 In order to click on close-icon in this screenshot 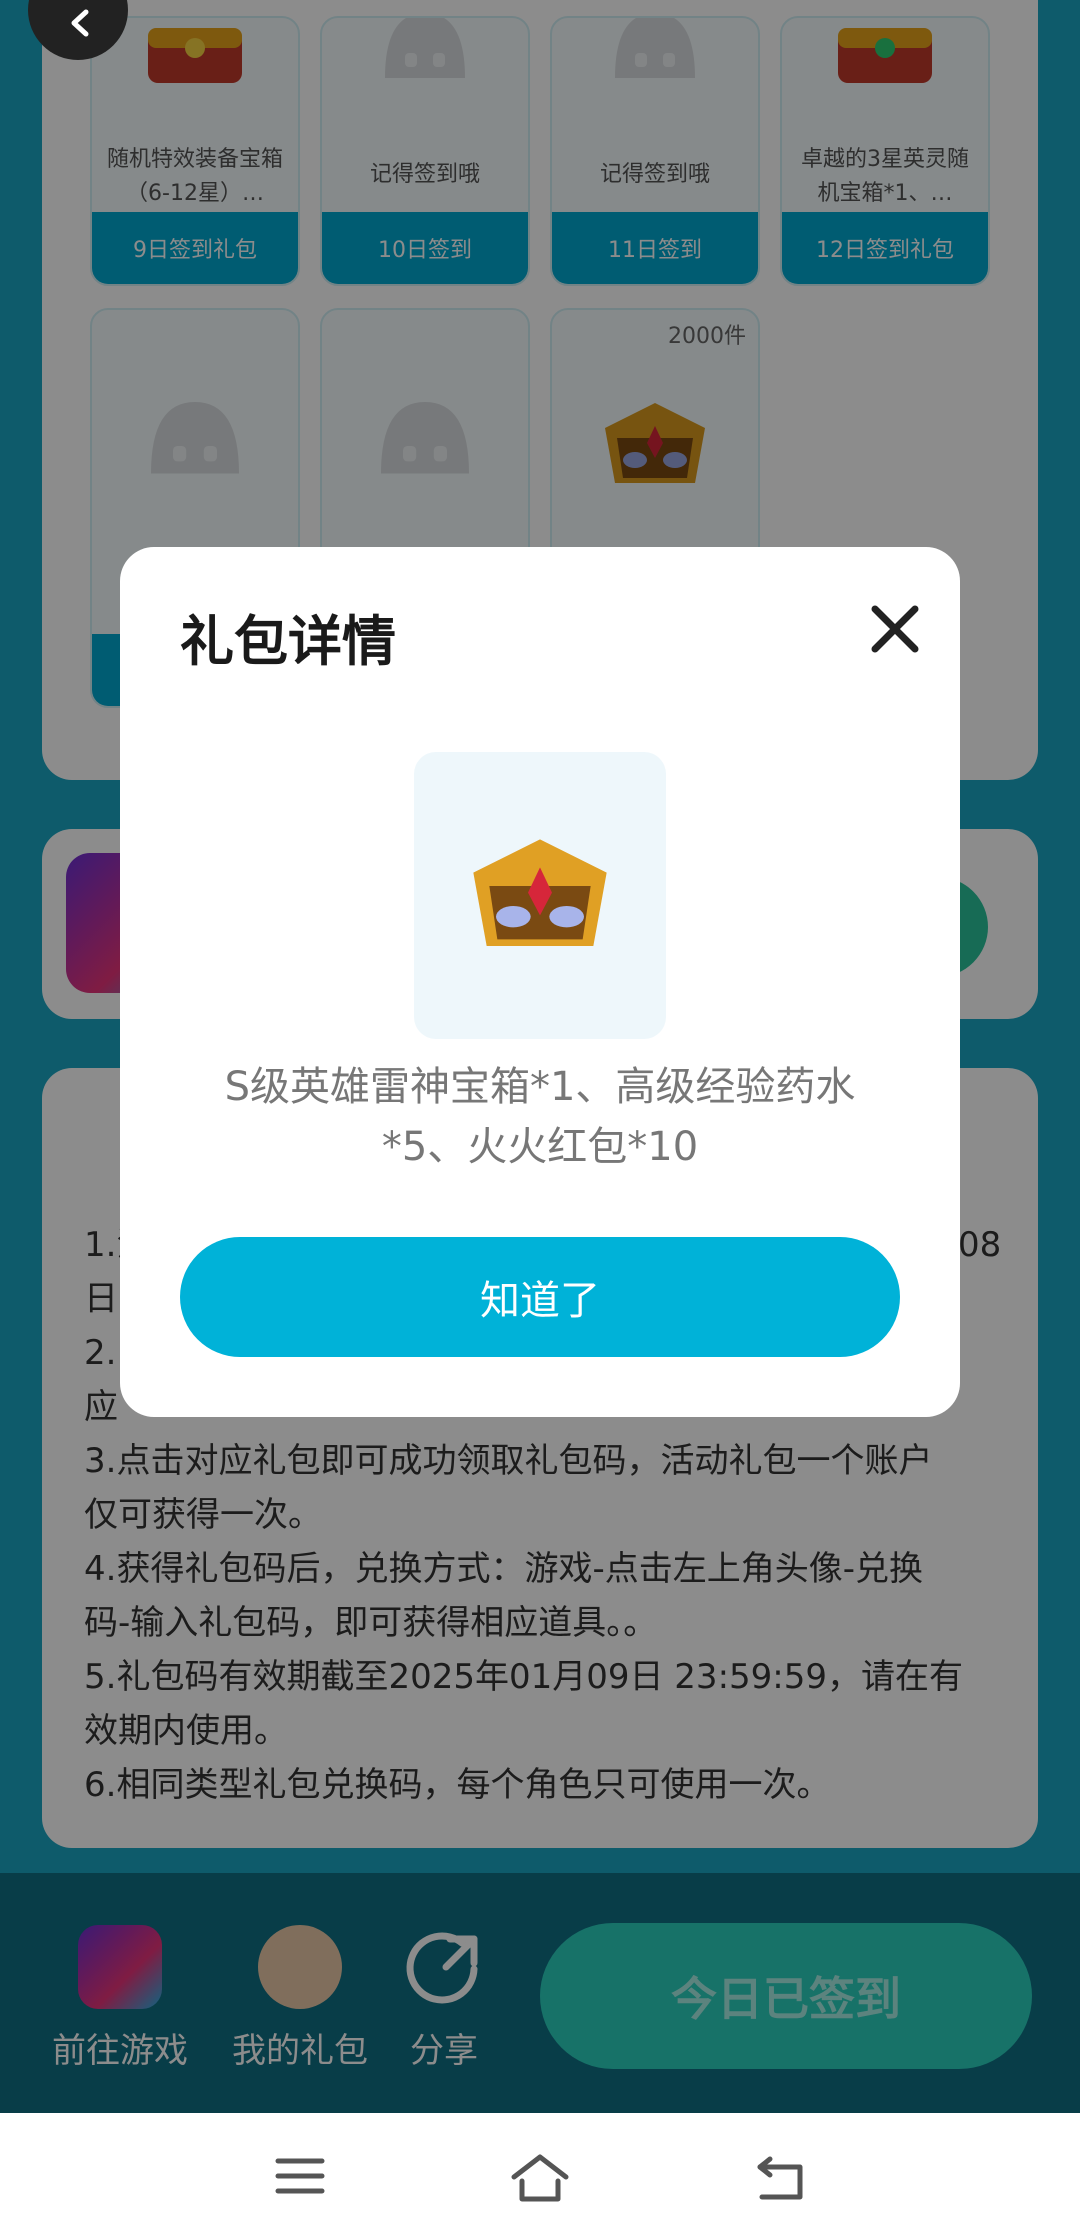, I will do `click(895, 629)`.